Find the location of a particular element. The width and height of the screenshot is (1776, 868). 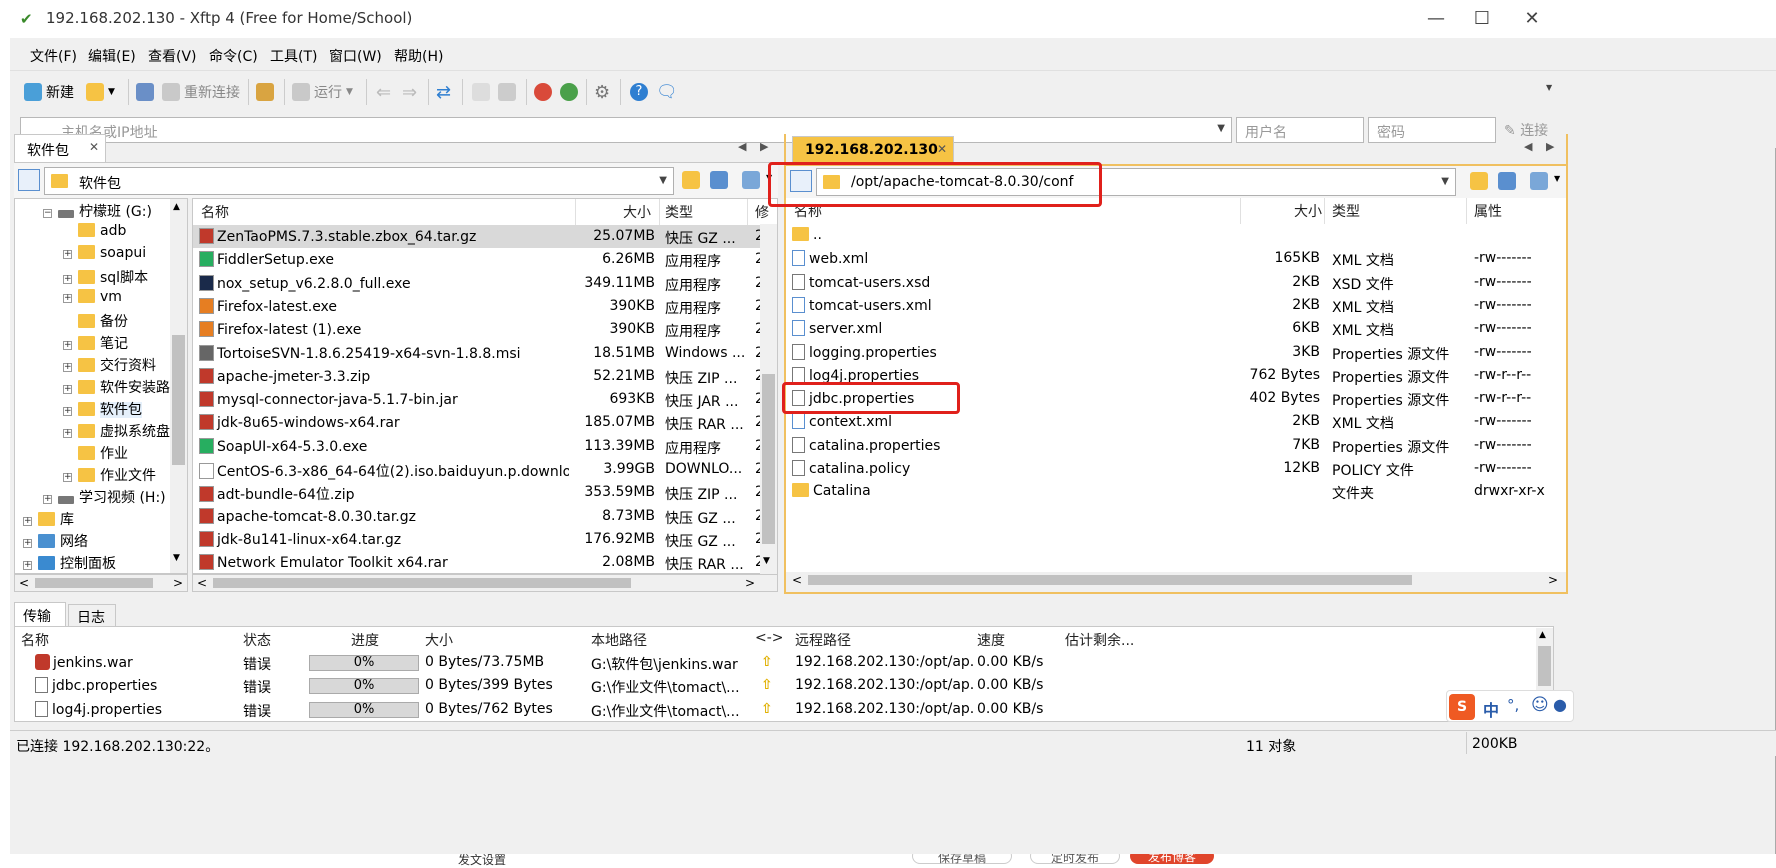

local-file-row: SoapUI-x64-5.3.0.exe113.39MB应用程序2 is located at coordinates (485, 446).